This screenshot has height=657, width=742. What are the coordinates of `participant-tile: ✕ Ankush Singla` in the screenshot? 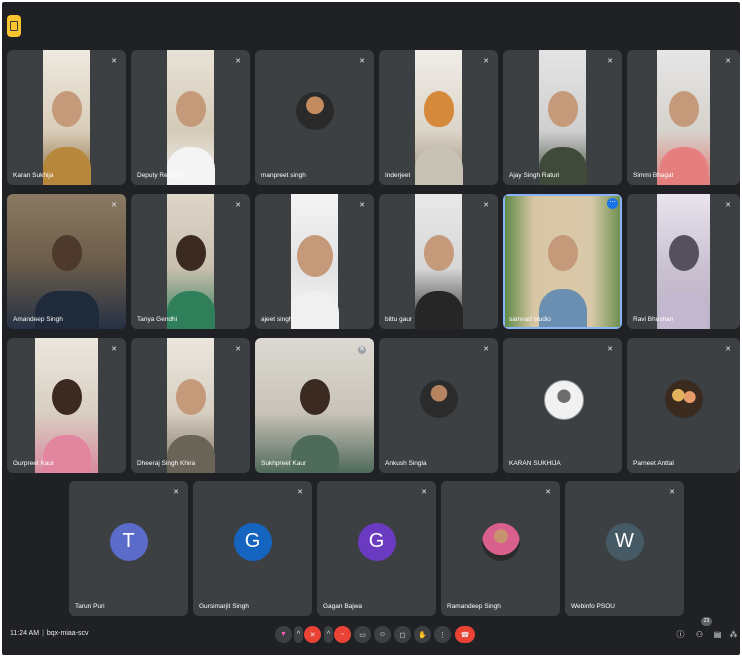 It's located at (438, 405).